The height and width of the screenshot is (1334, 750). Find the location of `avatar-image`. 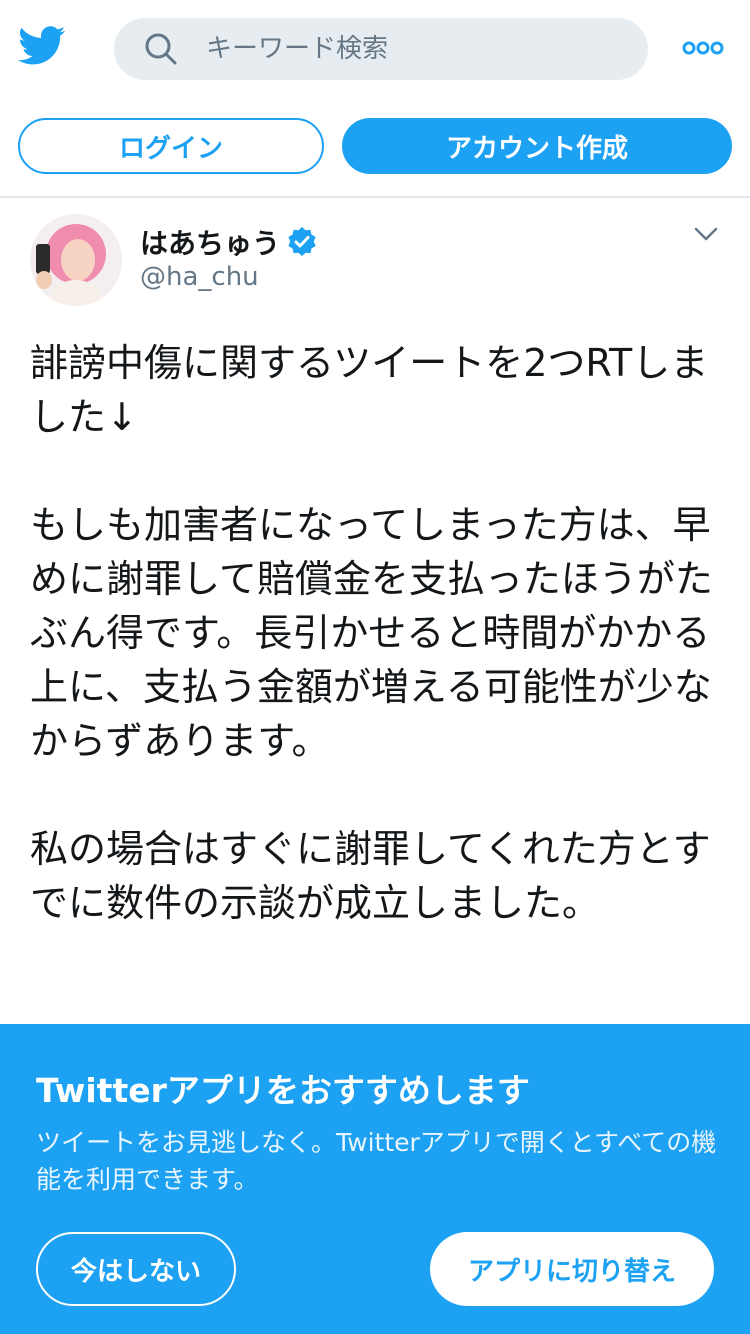

avatar-image is located at coordinates (76, 260).